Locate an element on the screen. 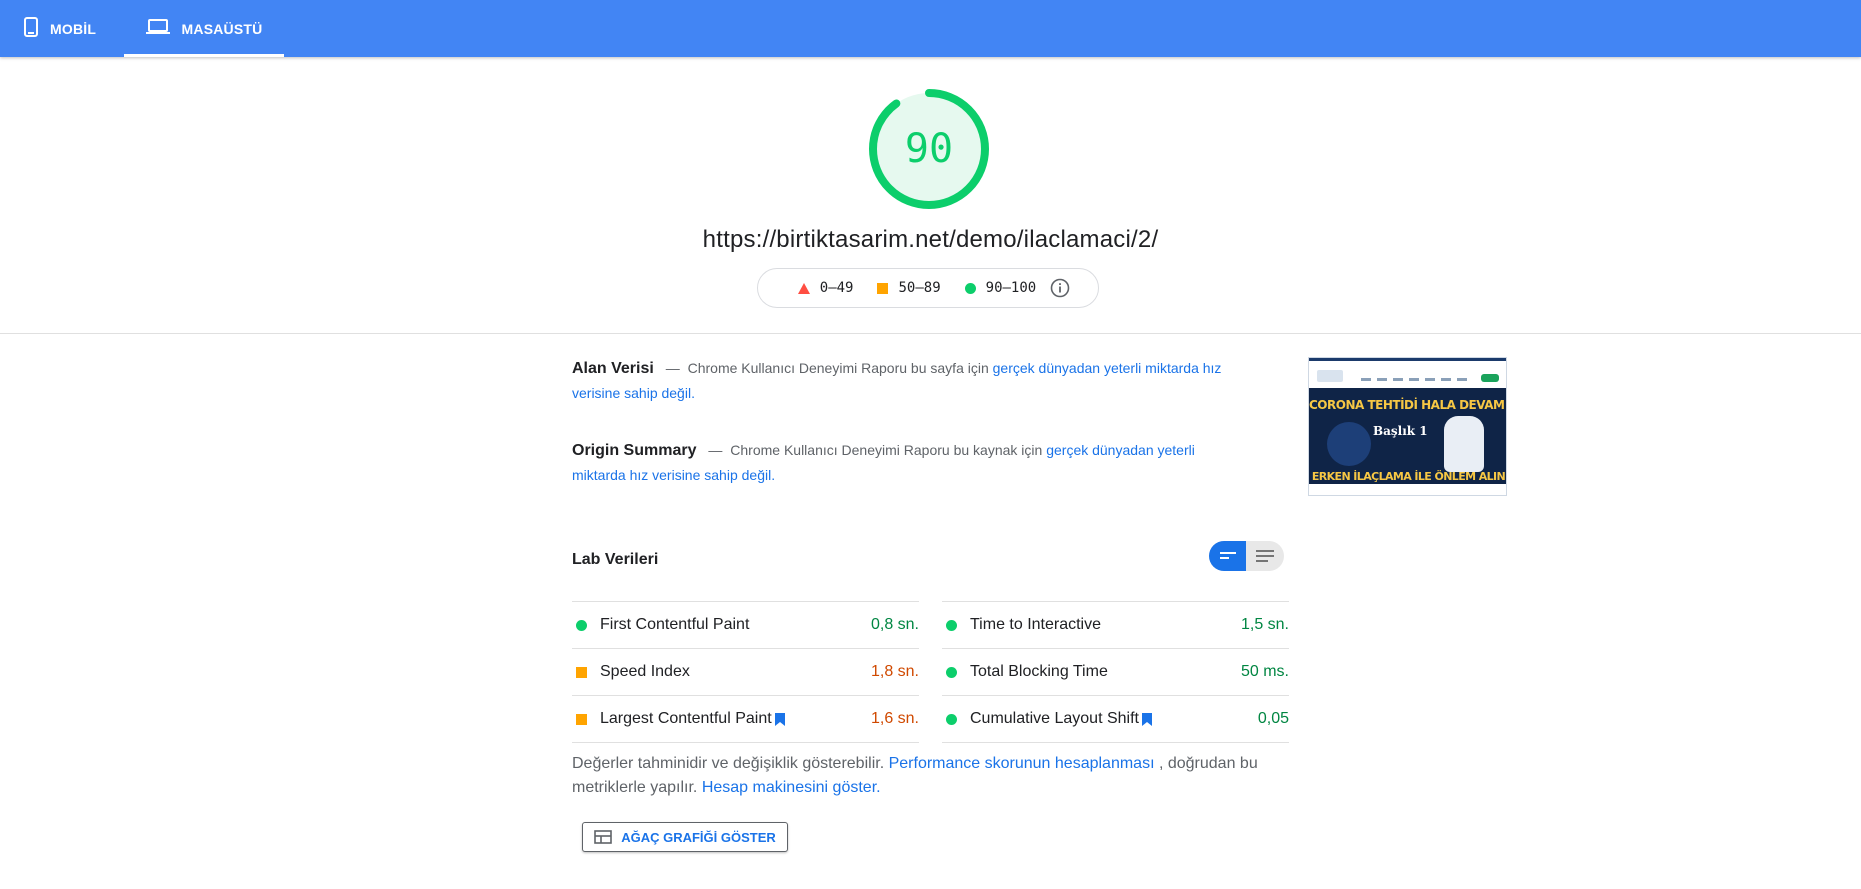  top-bar: MOBİL MASAÜSTÜ is located at coordinates (930, 28).